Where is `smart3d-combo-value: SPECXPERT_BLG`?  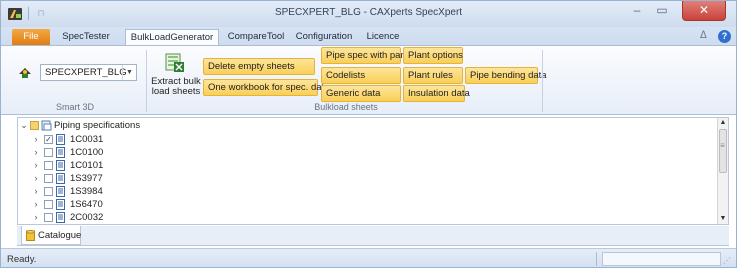
smart3d-combo-value: SPECXPERT_BLG is located at coordinates (86, 72).